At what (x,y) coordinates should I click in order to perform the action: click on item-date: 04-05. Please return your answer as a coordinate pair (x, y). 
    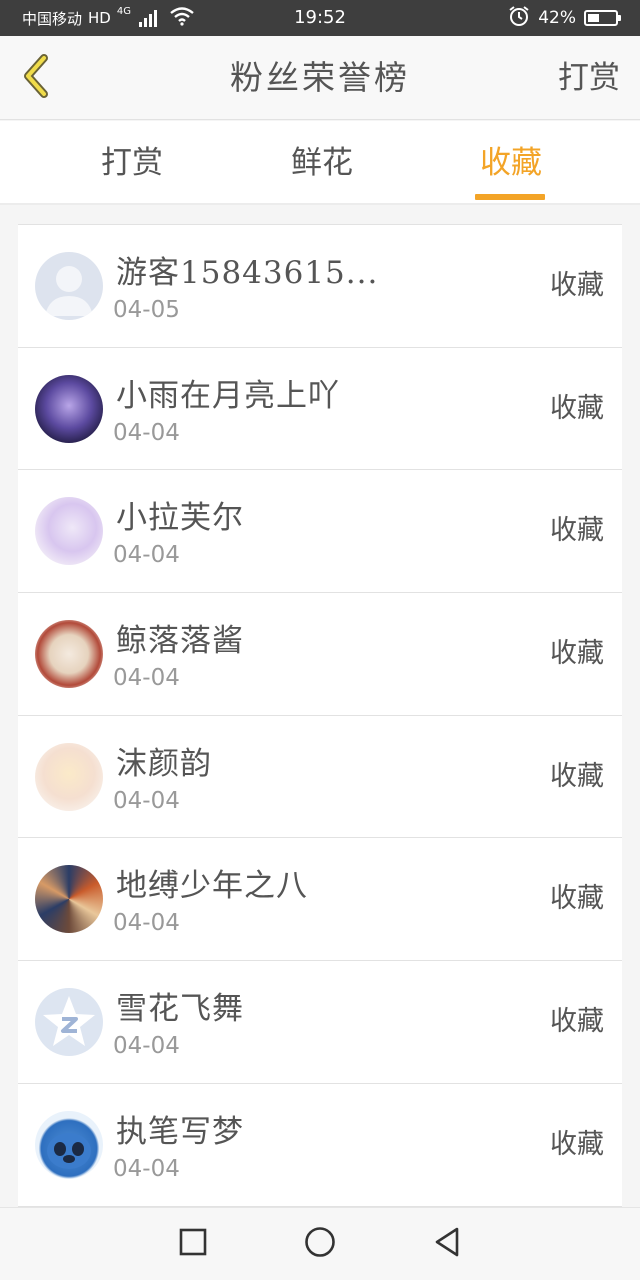
    Looking at the image, I should click on (146, 310).